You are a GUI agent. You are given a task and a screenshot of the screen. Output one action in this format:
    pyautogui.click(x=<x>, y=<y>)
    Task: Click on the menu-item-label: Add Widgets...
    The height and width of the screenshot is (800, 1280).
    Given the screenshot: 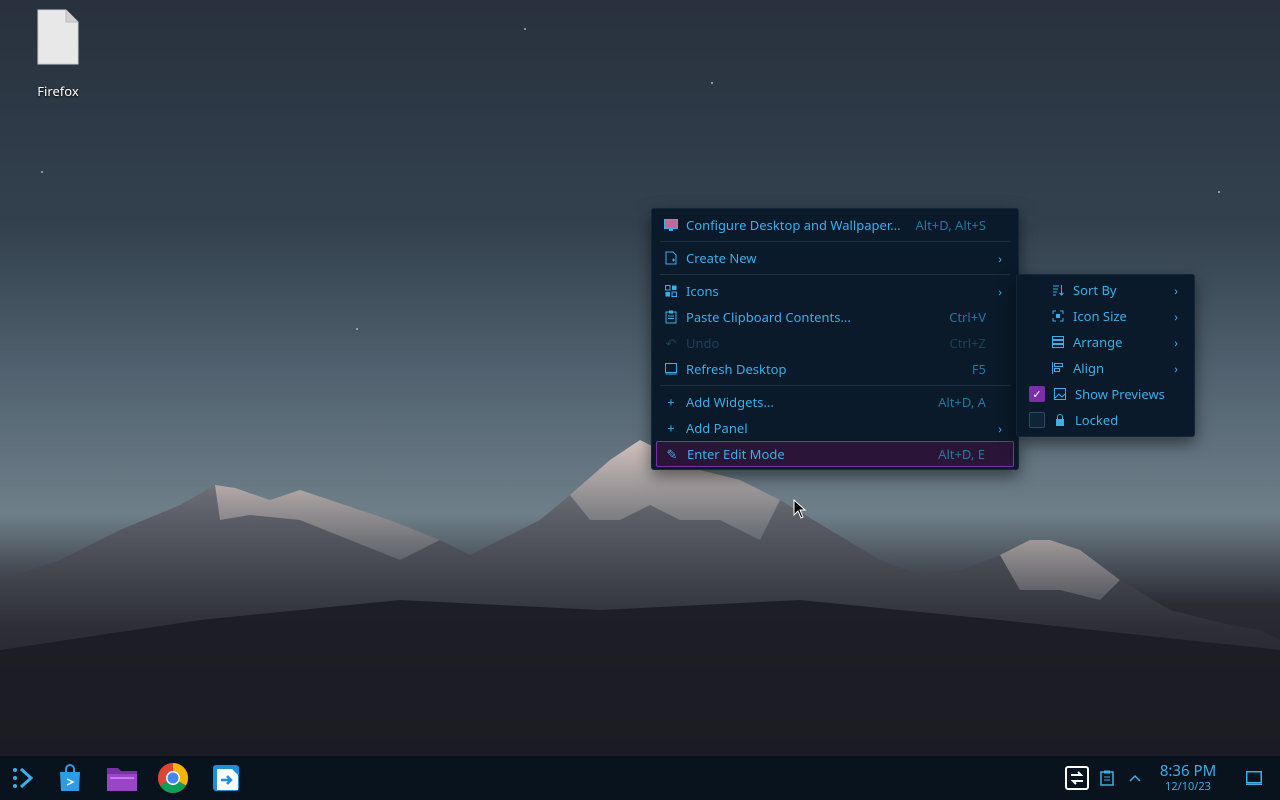 What is the action you would take?
    pyautogui.click(x=730, y=402)
    